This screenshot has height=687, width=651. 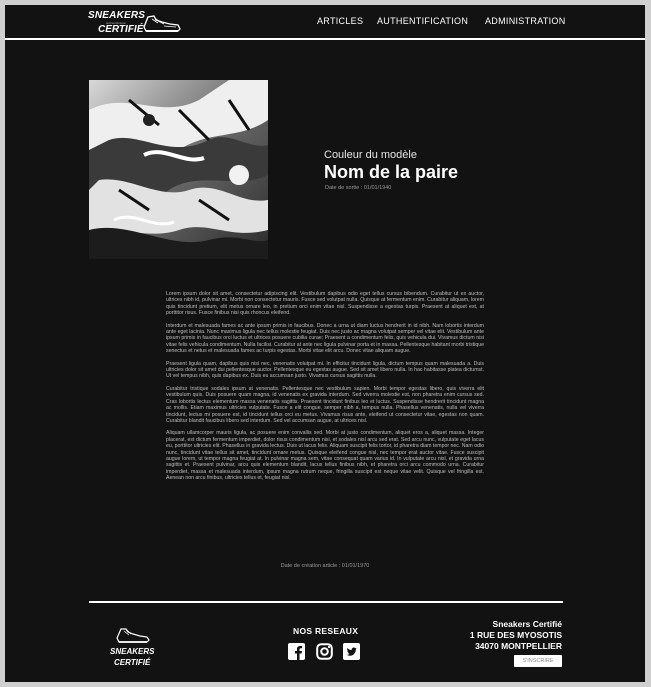 What do you see at coordinates (326, 631) in the screenshot?
I see `socials-title: NOS RESEAUX` at bounding box center [326, 631].